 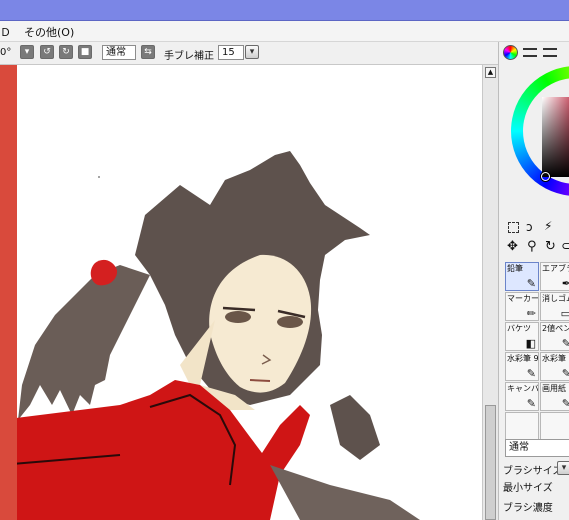 I want to click on tool-label: 2値ペン, so click(x=555, y=328).